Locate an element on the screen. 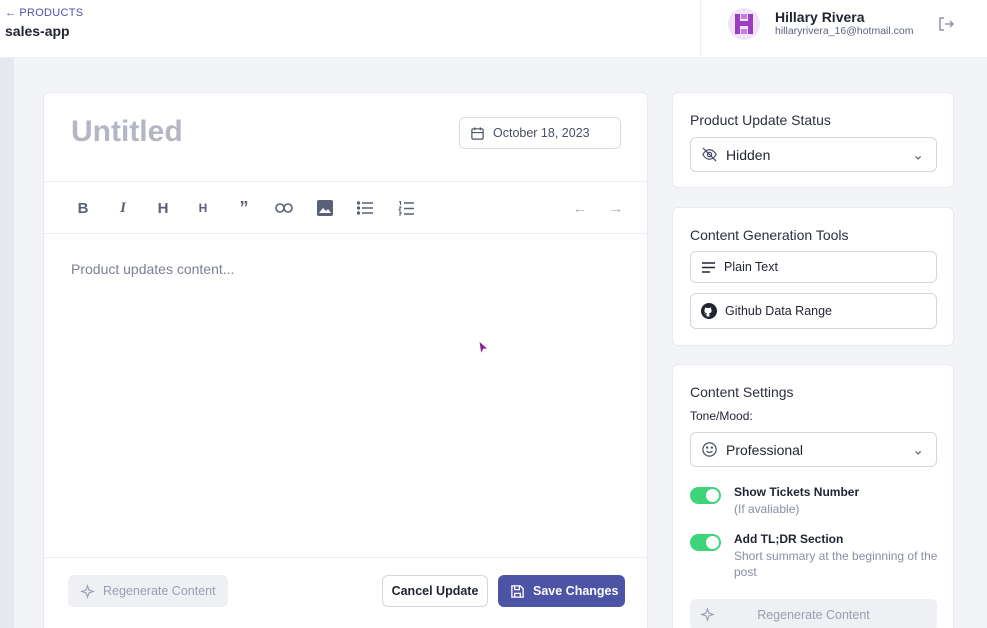 This screenshot has height=628, width=987. text-lines-icon is located at coordinates (708, 267).